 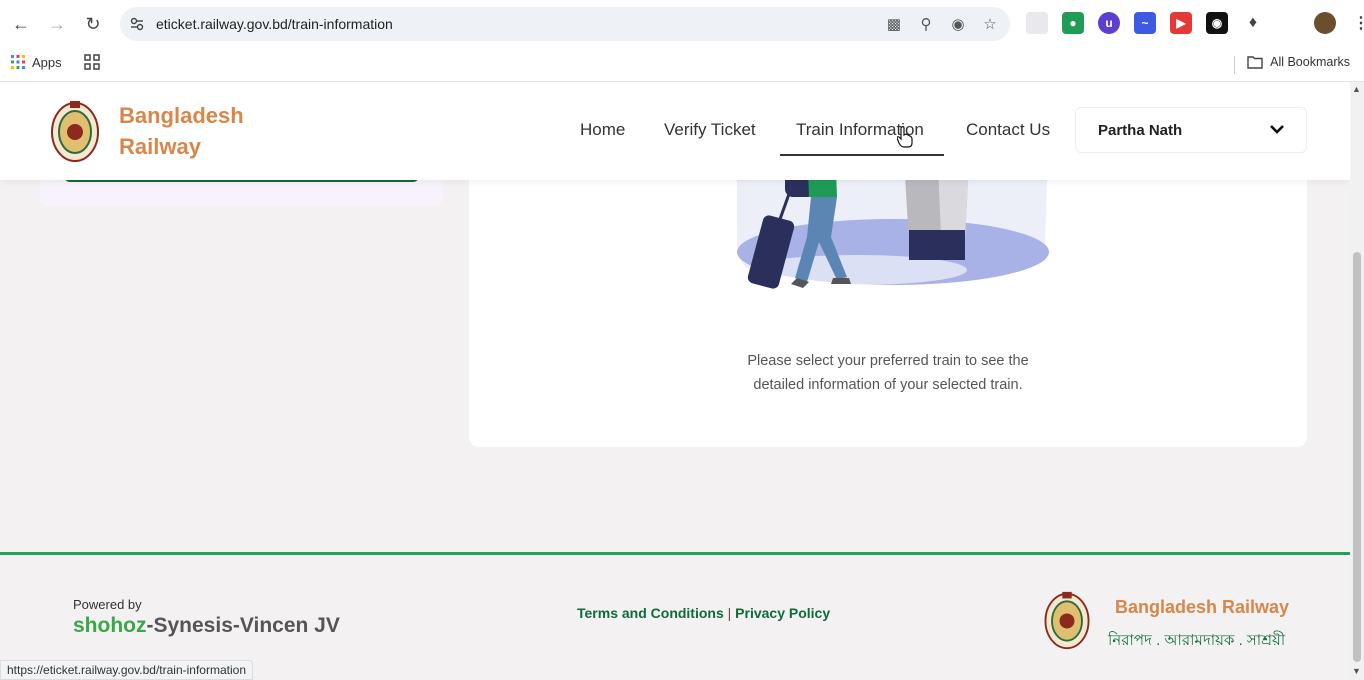 I want to click on bookmarks-divider, so click(x=1234, y=65).